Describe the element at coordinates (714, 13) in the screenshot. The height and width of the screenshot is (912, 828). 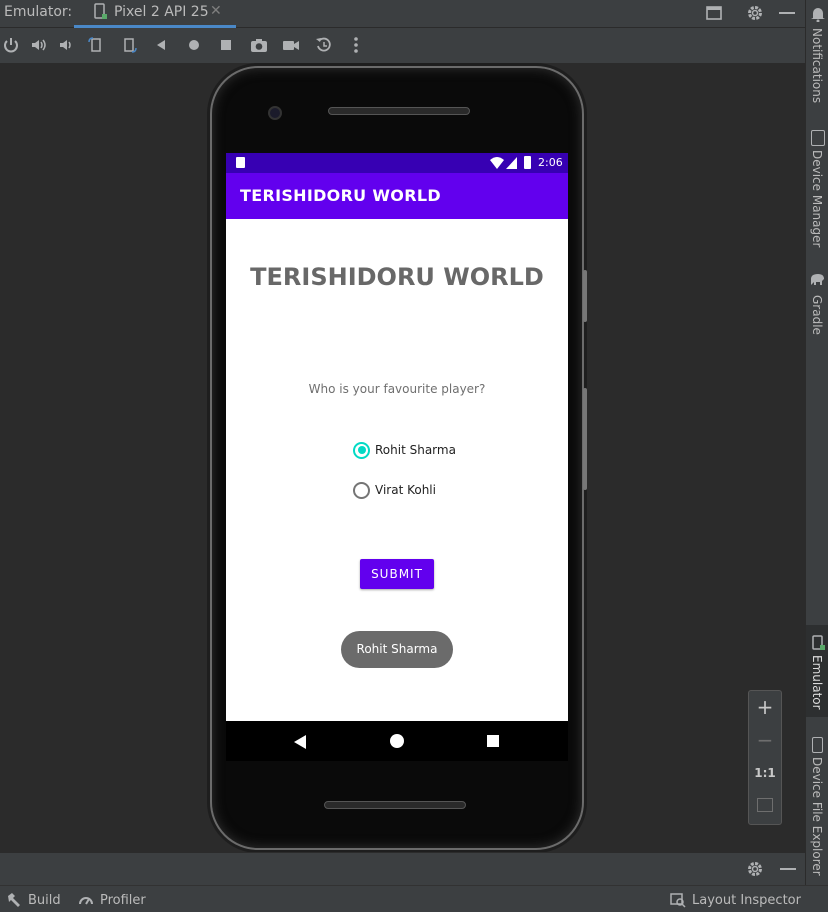
I see `window-icon` at that location.